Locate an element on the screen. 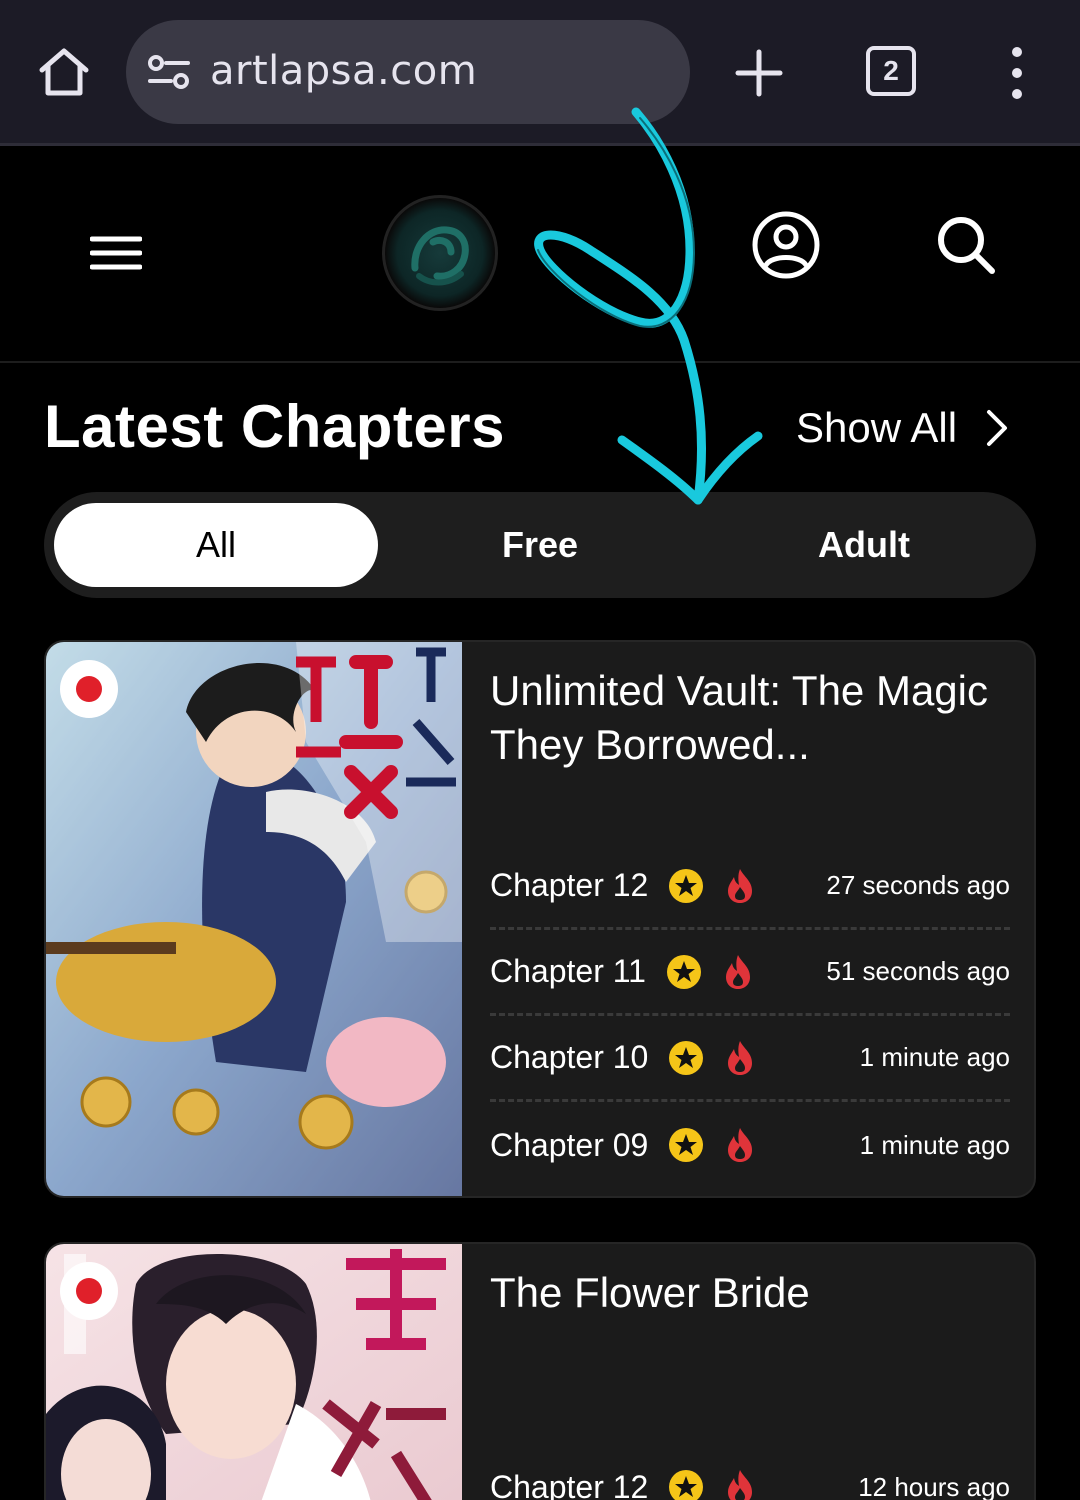 The width and height of the screenshot is (1080, 1500). chapter-label: Chapter 10 is located at coordinates (569, 1057).